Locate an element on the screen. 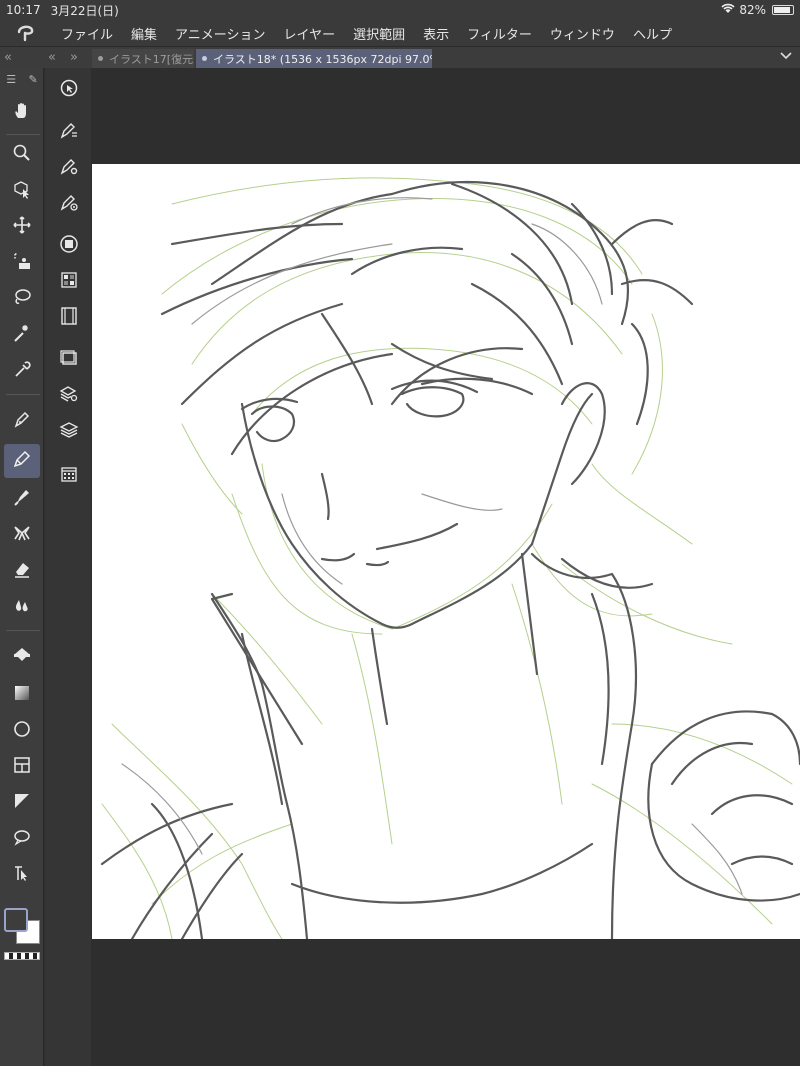  layer-property-button is located at coordinates (69, 360).